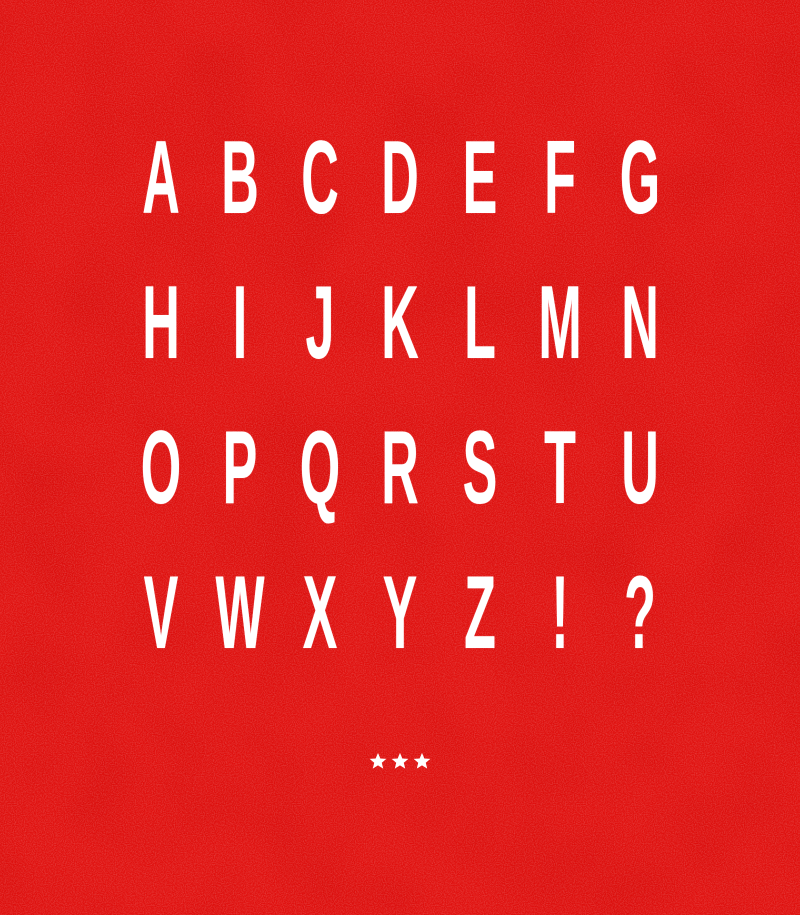 This screenshot has width=800, height=915. Describe the element at coordinates (161, 323) in the screenshot. I see `glyph: H` at that location.